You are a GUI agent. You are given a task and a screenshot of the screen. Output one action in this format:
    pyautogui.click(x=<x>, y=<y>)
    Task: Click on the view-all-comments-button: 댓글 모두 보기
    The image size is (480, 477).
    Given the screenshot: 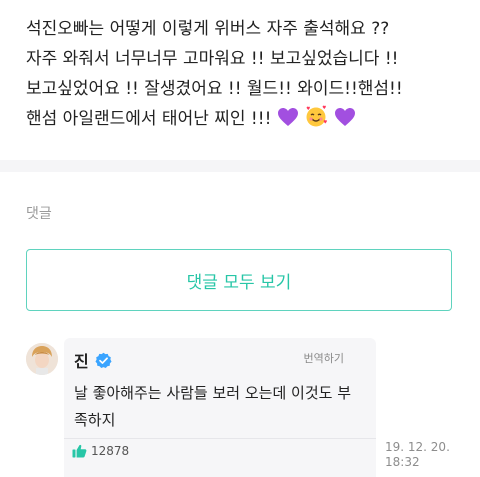 What is the action you would take?
    pyautogui.click(x=239, y=280)
    